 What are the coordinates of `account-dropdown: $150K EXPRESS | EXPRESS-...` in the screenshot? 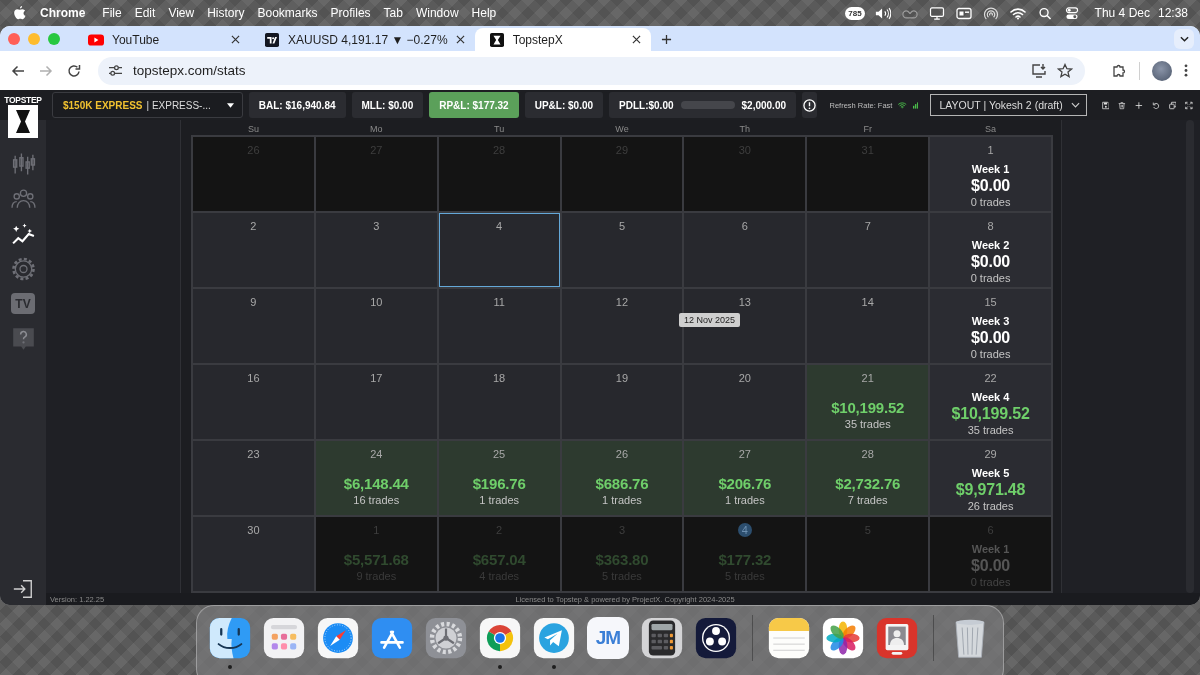 It's located at (147, 105).